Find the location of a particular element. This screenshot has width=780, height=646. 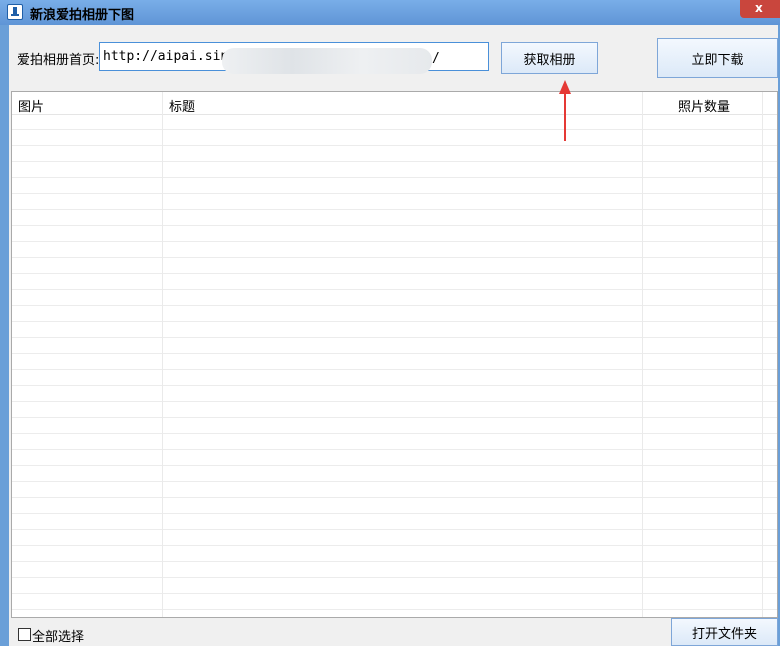

column-header-photo-count: 照片数量 is located at coordinates (704, 105).